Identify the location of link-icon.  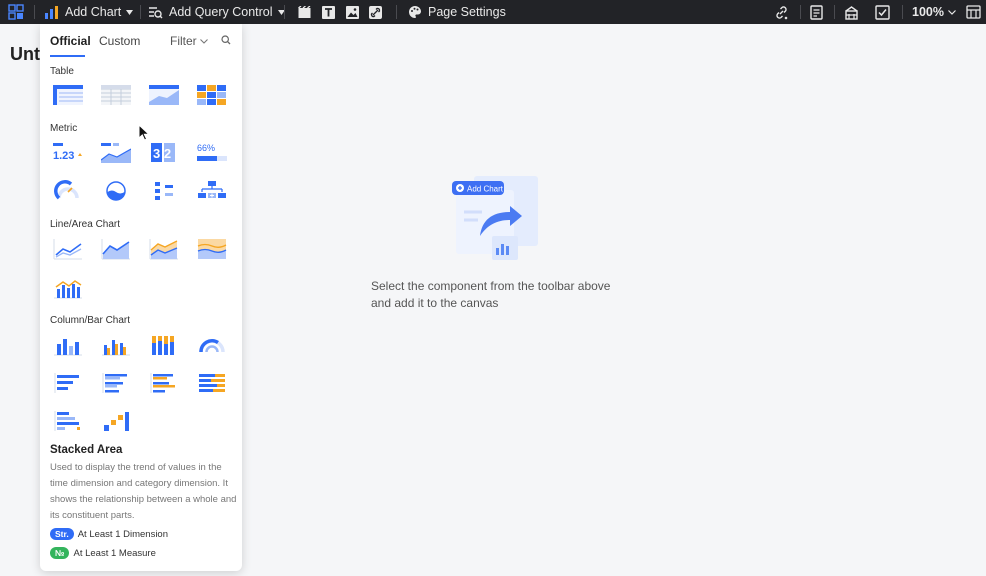
(375, 12).